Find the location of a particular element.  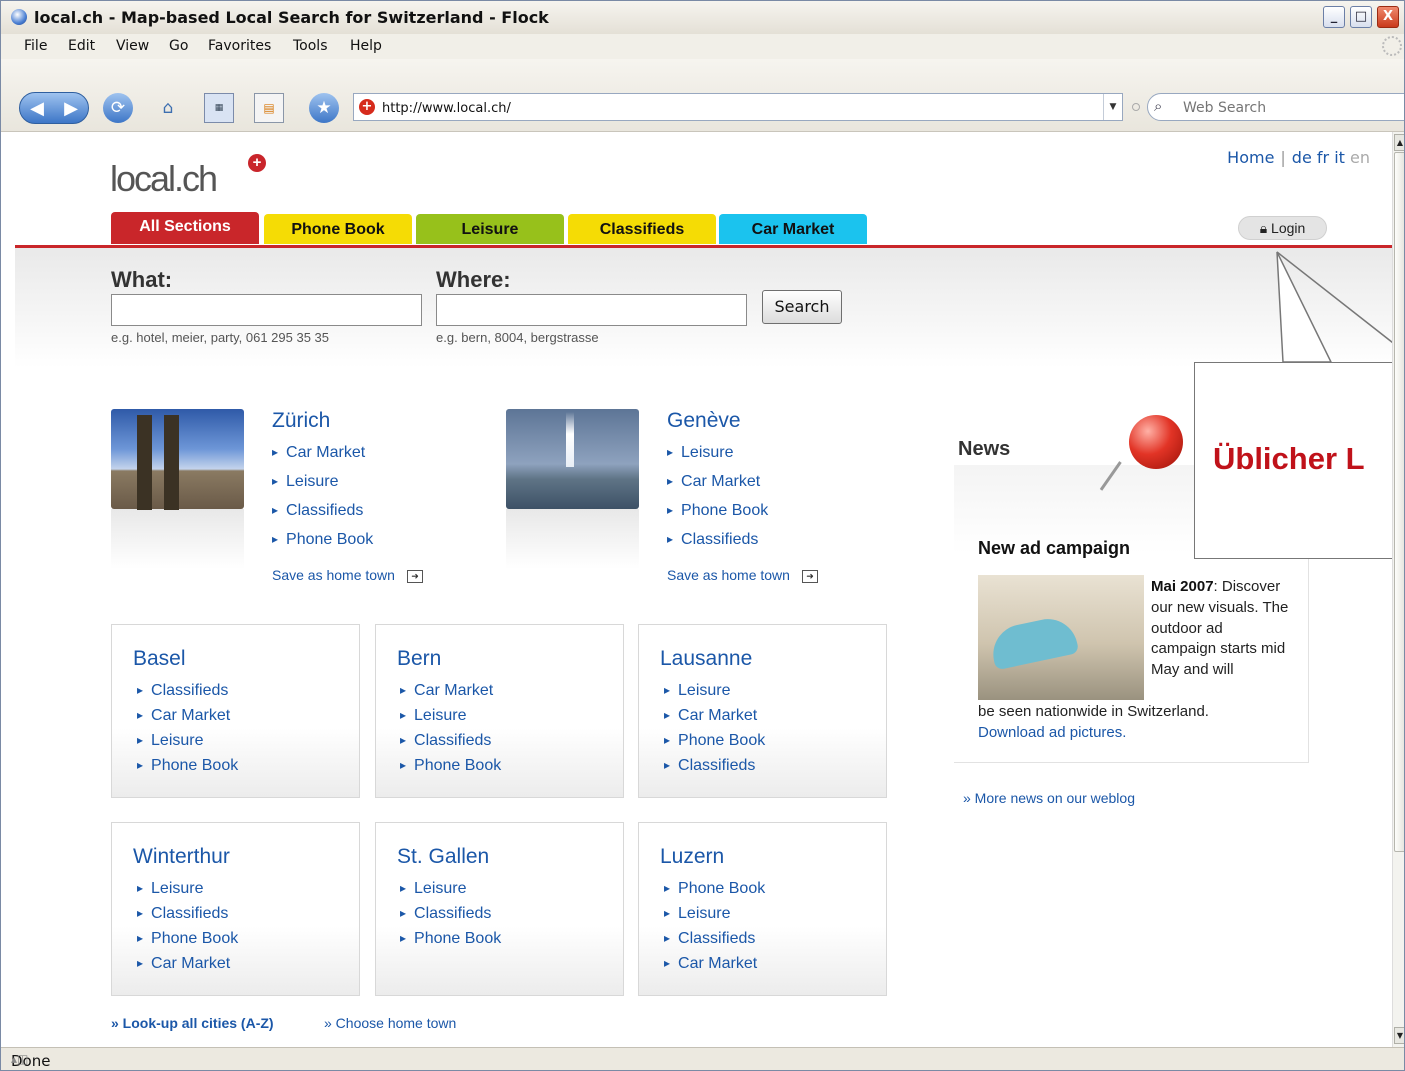

basel-link: Car Market is located at coordinates (183, 716).